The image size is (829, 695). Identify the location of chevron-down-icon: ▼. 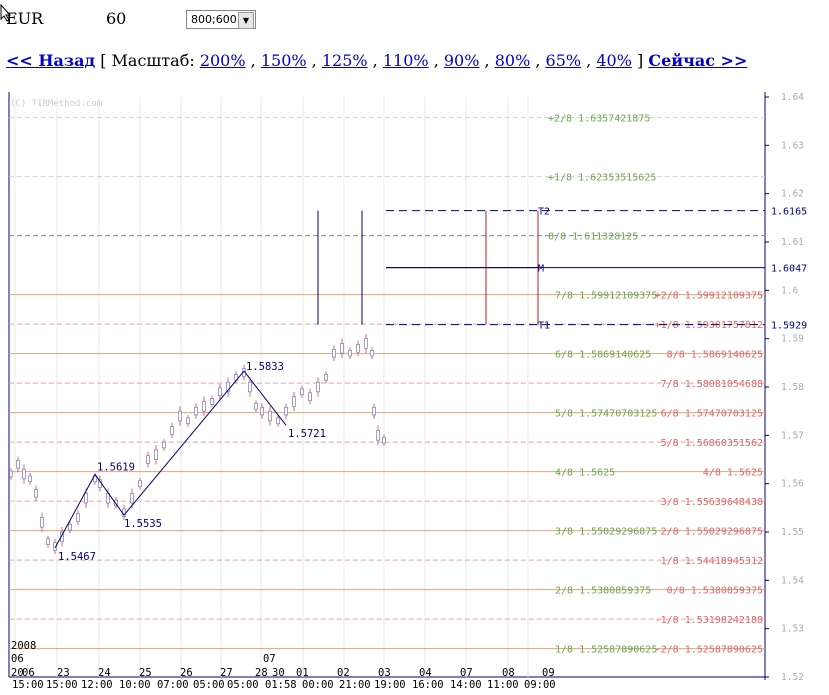
(246, 20).